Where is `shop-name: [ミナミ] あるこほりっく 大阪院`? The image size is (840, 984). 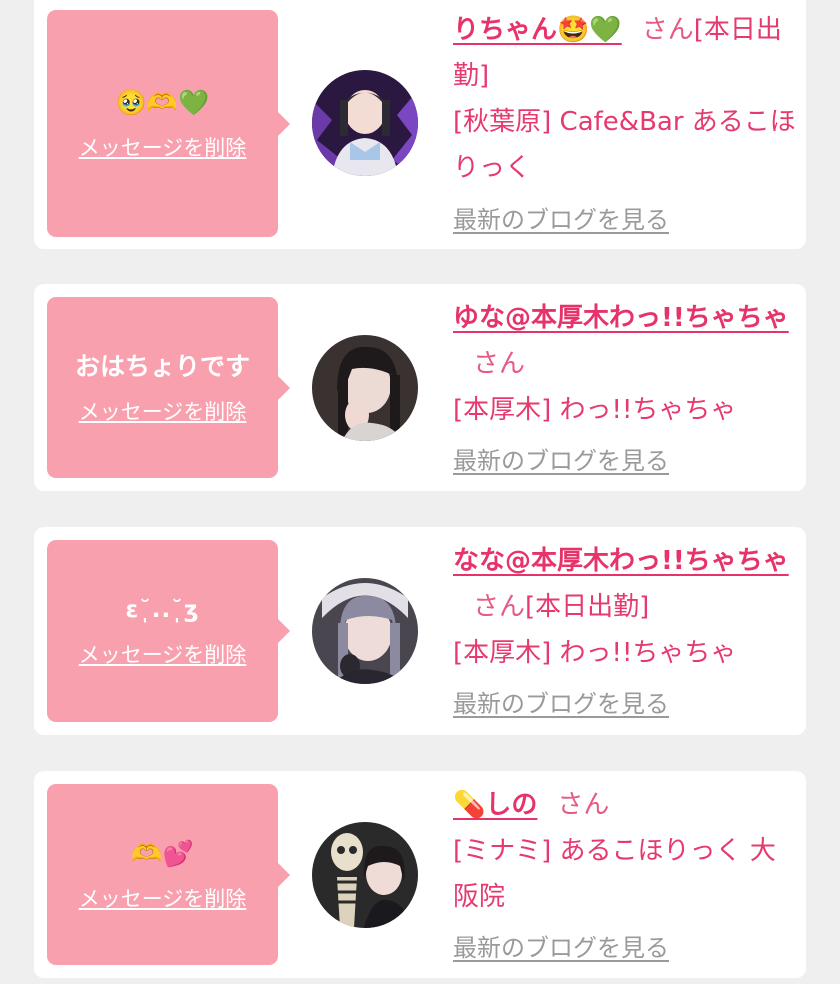
shop-name: [ミナミ] あるこほりっく 大阪院 is located at coordinates (614, 874).